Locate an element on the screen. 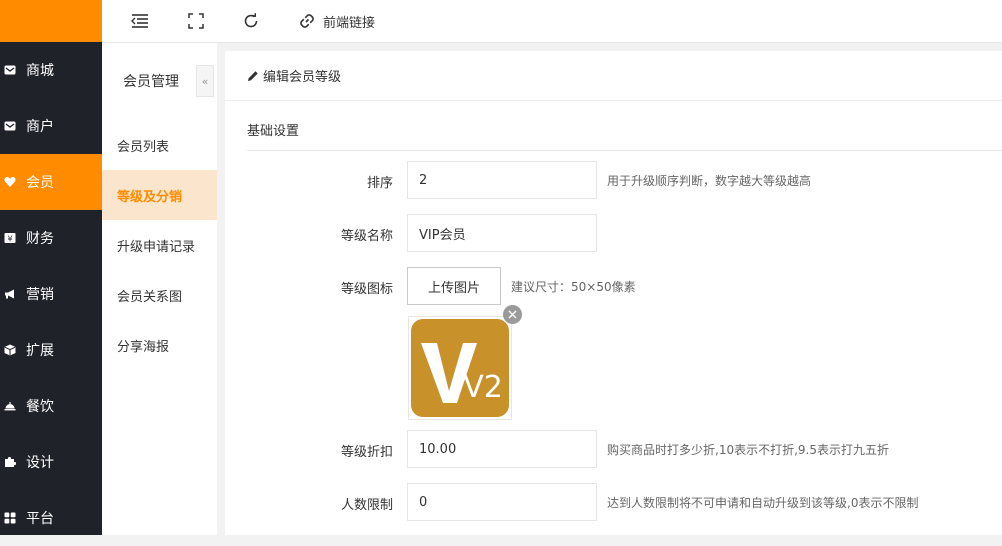  member-limit-input: 0 is located at coordinates (502, 502).